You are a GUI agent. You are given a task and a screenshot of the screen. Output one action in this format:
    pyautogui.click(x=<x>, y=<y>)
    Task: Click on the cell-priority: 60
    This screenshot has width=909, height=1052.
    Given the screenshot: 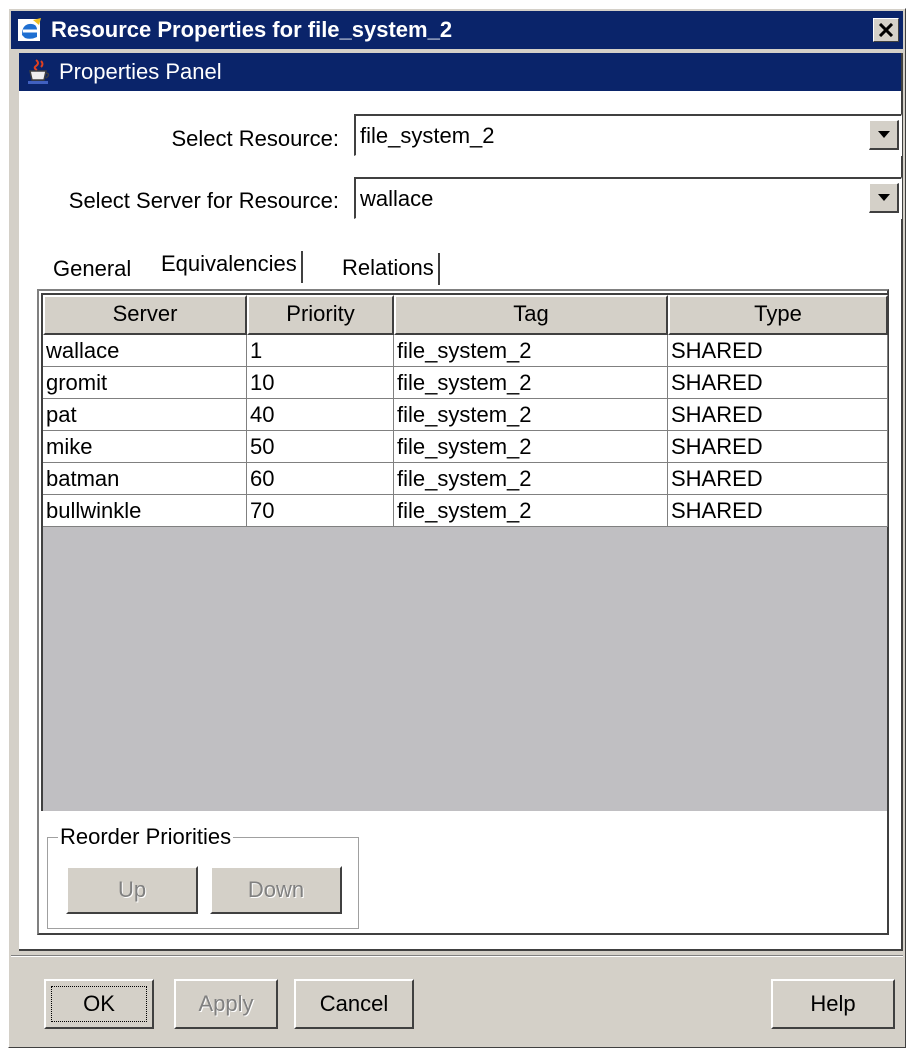 What is the action you would take?
    pyautogui.click(x=320, y=479)
    